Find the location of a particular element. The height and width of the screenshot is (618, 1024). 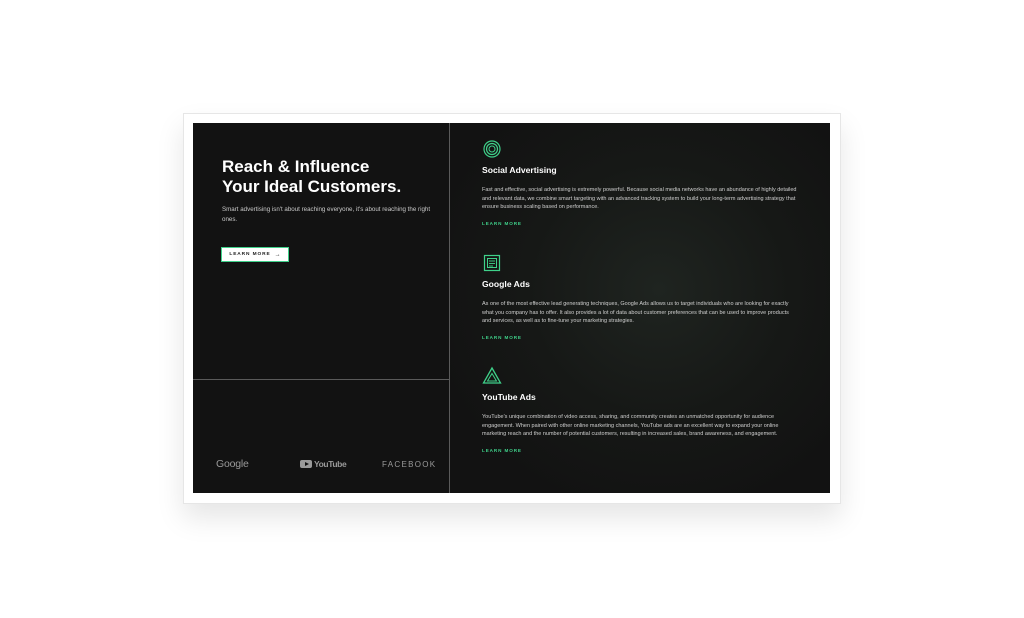

facebook-logo: FACEBOOK is located at coordinates (409, 464).